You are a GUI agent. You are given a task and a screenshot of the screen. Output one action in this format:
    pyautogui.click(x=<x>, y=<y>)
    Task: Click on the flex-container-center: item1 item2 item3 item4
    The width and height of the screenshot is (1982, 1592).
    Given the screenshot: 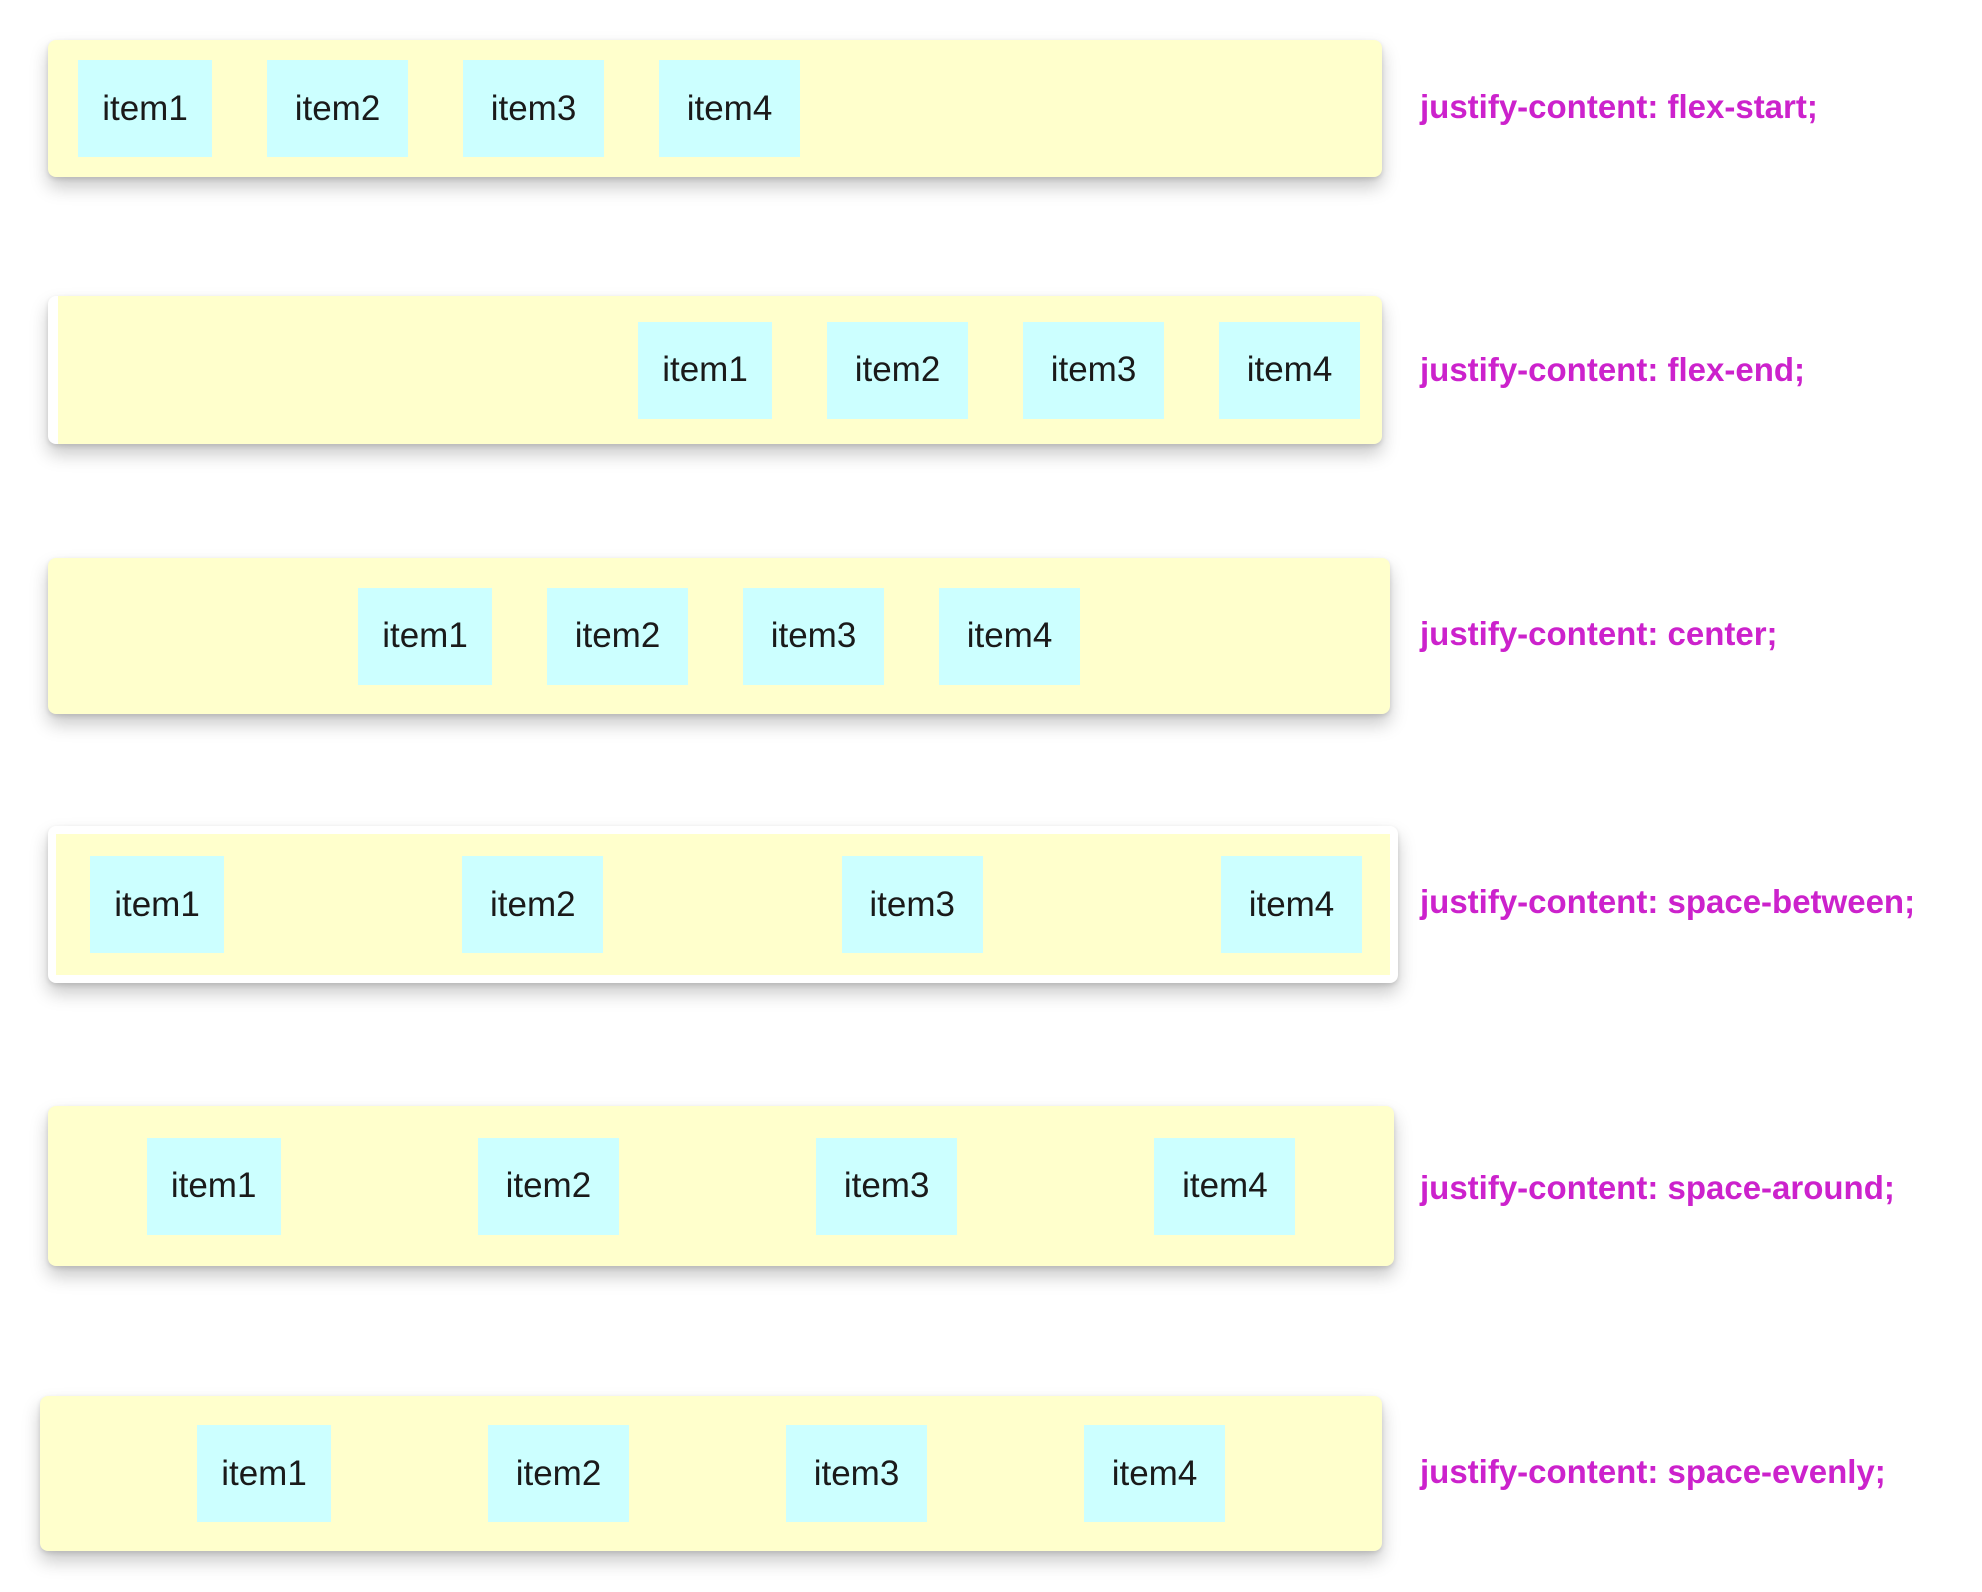 What is the action you would take?
    pyautogui.click(x=719, y=636)
    